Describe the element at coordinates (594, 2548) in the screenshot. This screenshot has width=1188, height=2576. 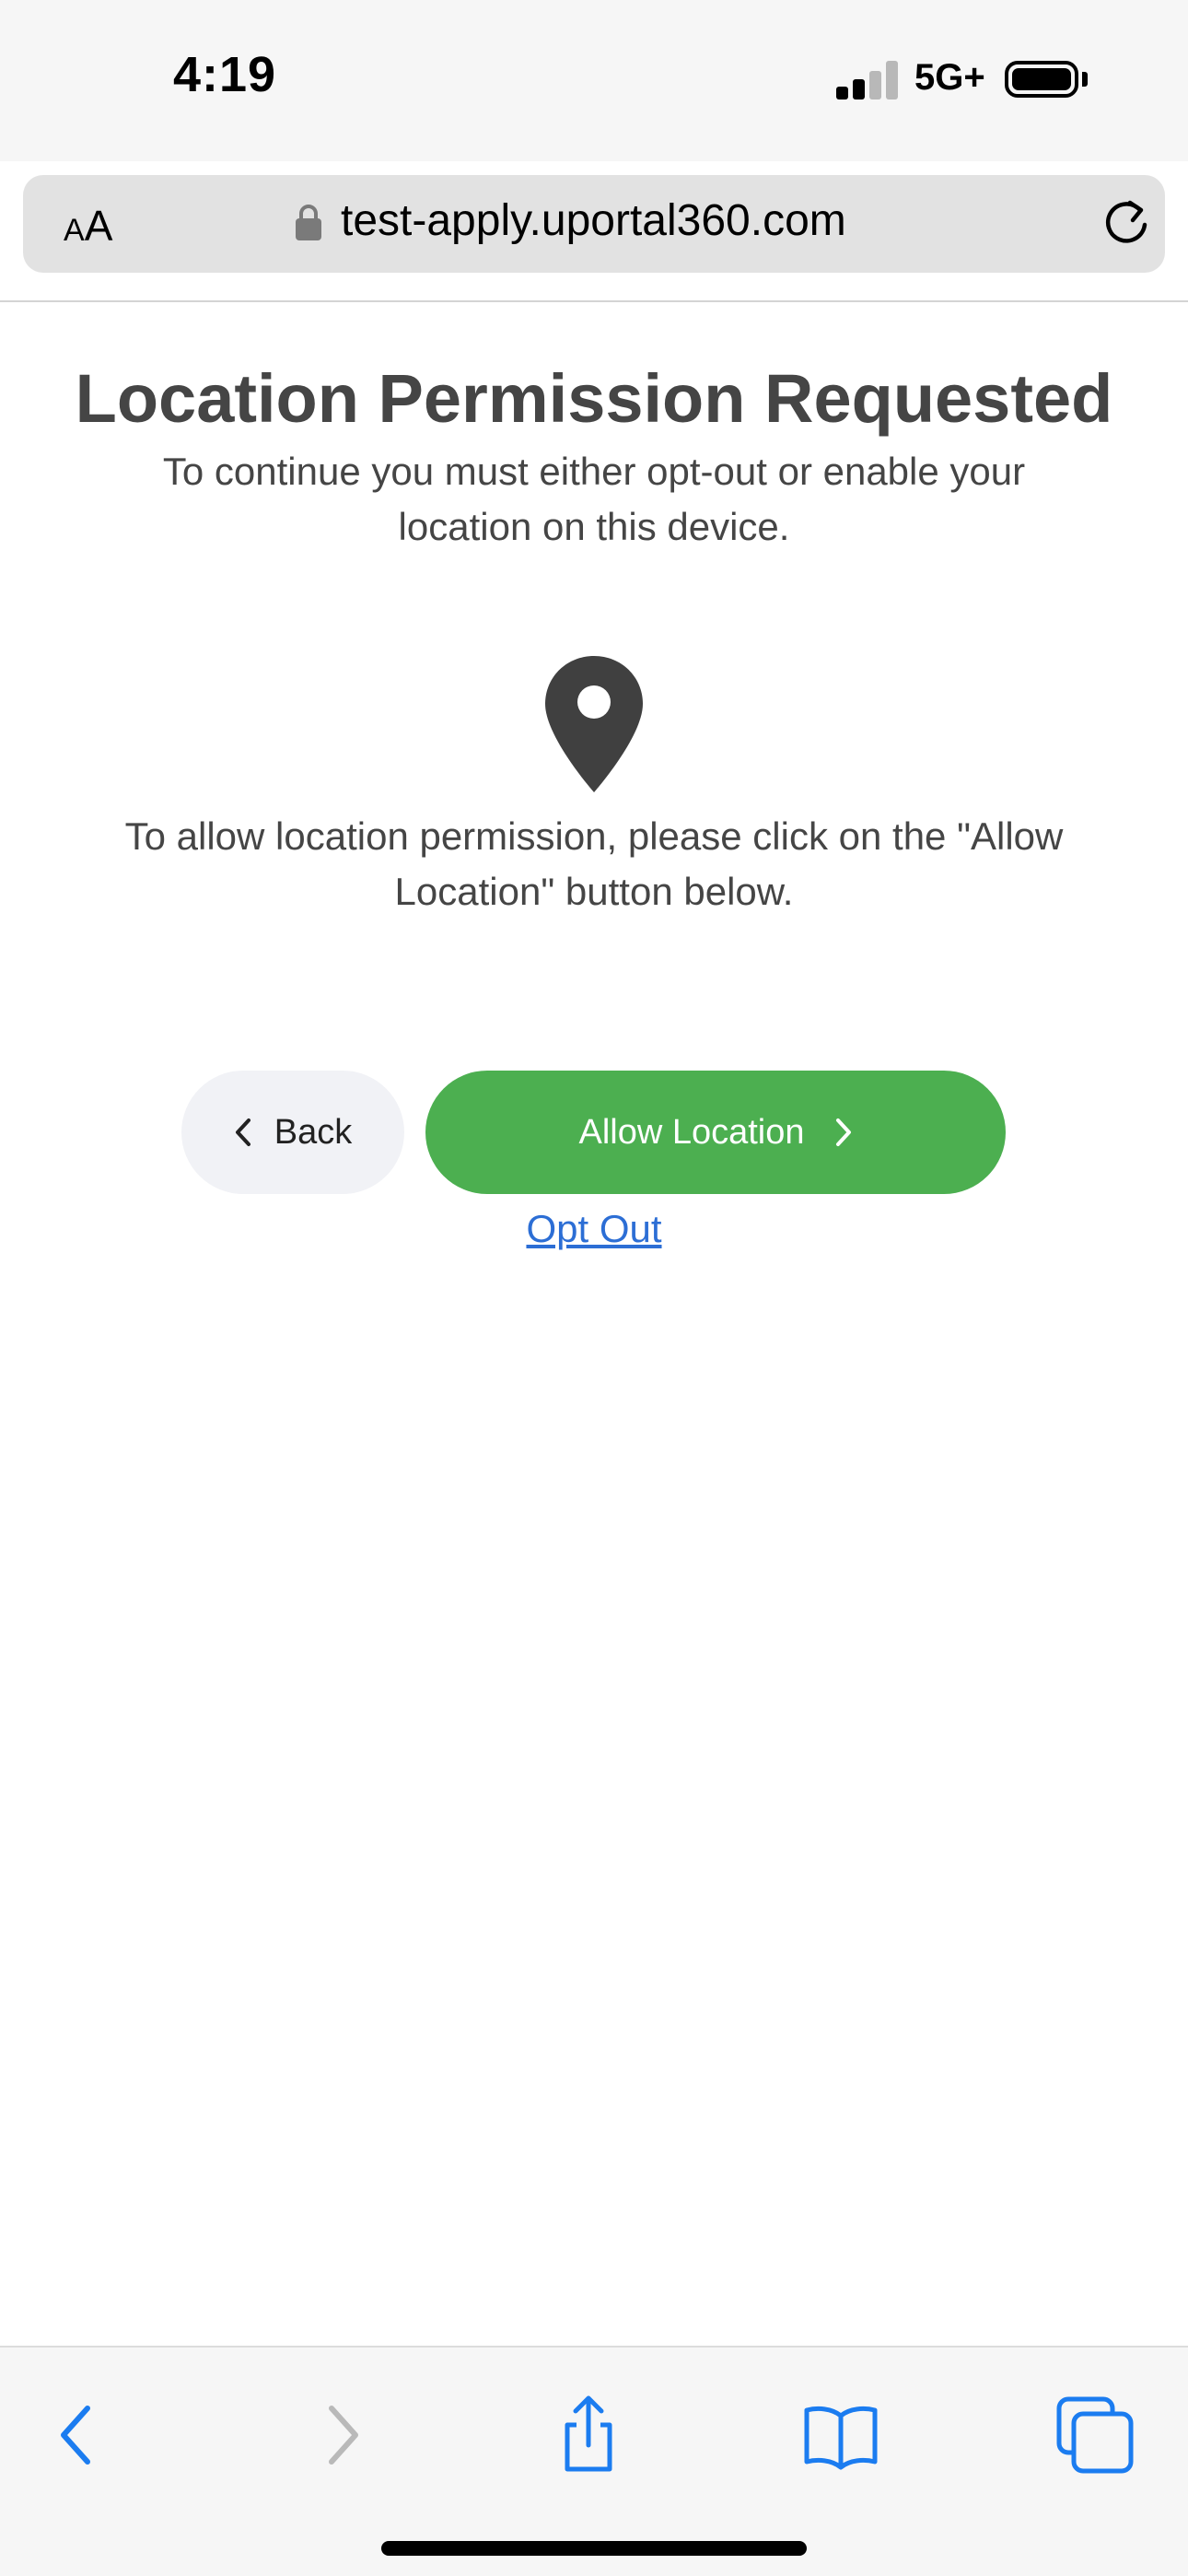
I see `home-indicator` at that location.